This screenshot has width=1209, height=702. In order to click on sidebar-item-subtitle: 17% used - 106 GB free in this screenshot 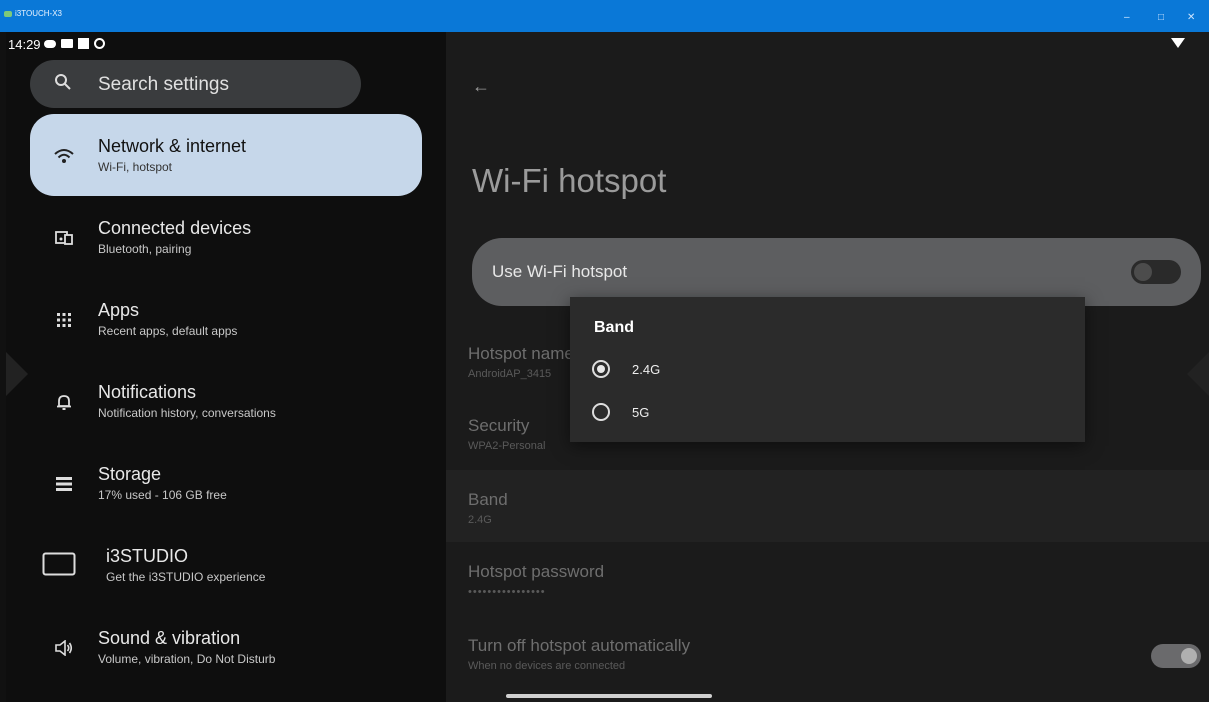, I will do `click(162, 495)`.